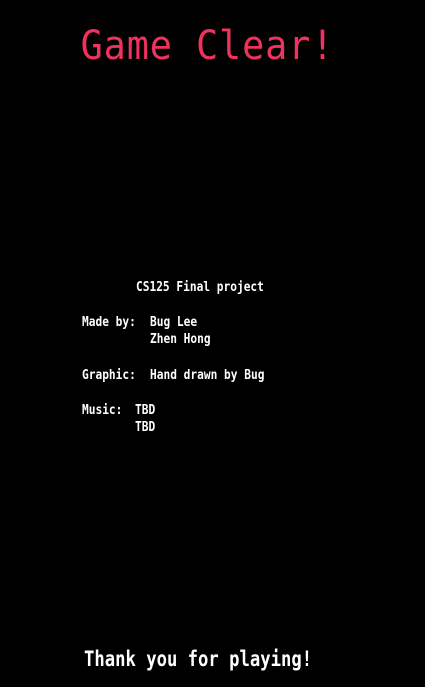 This screenshot has width=425, height=687. What do you see at coordinates (109, 322) in the screenshot?
I see `made-by-label: Made by:` at bounding box center [109, 322].